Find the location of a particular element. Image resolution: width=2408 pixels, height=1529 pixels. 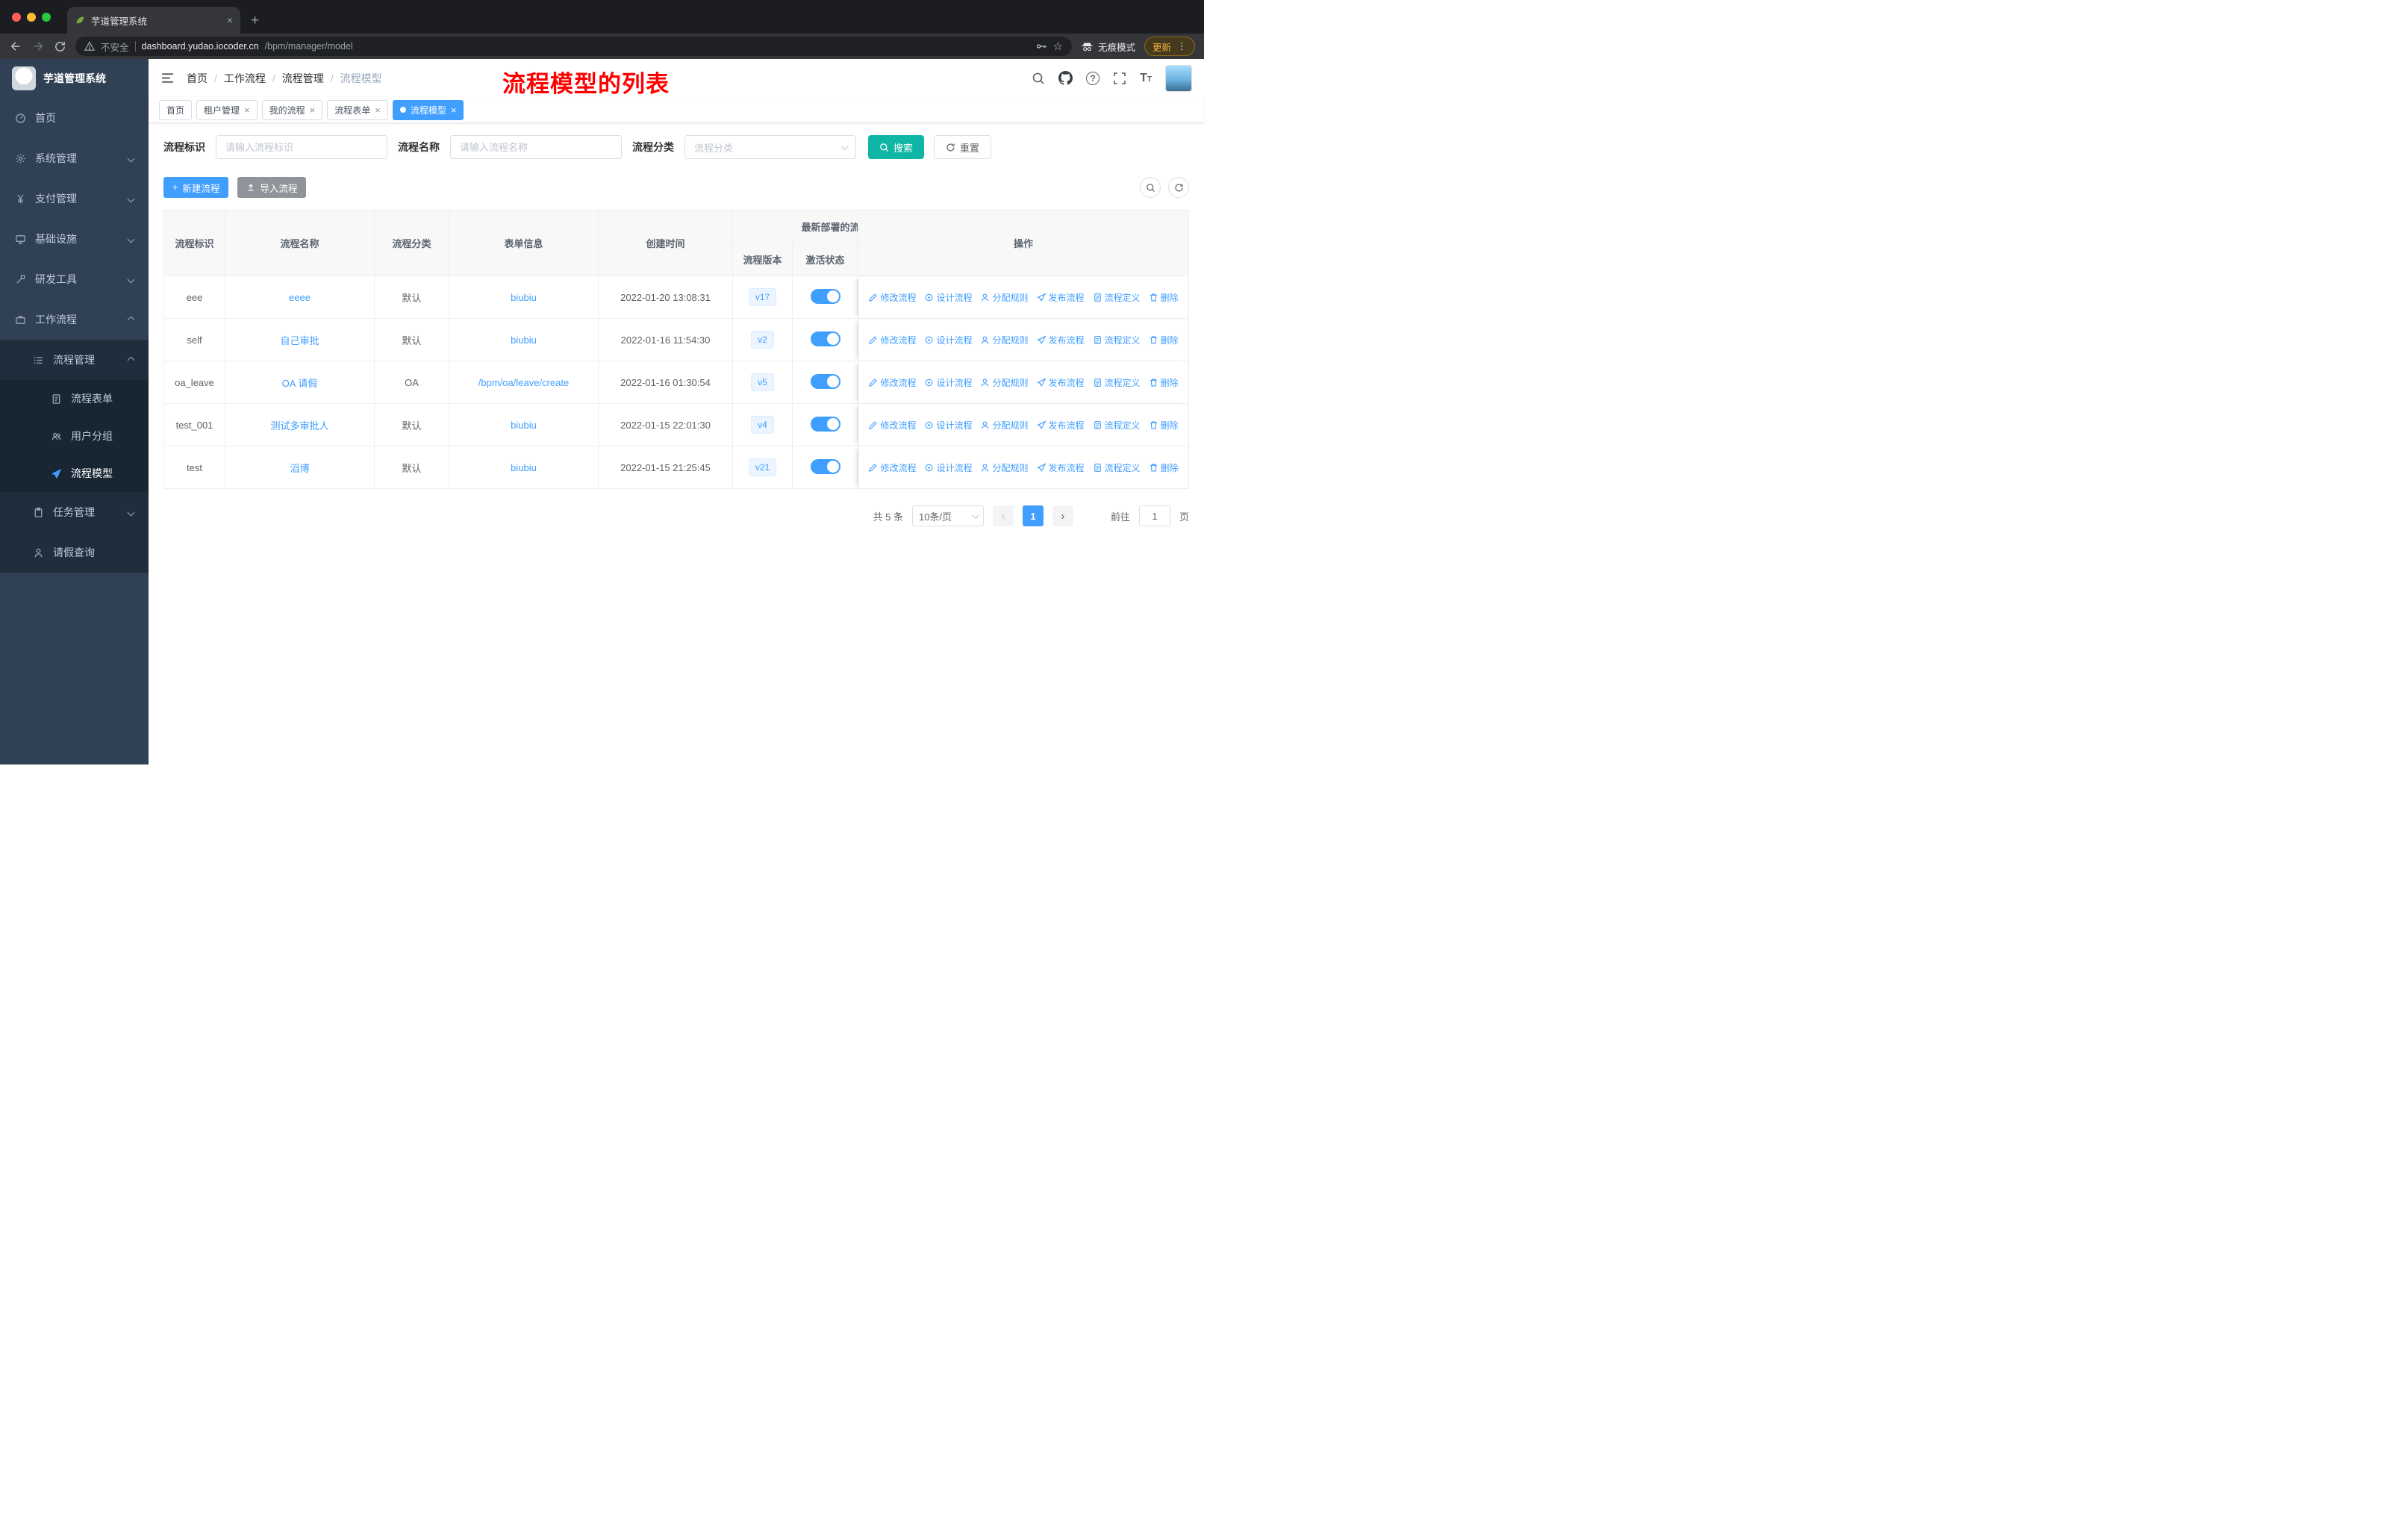

sidebar-item-infrastructure: 基础设施 is located at coordinates (74, 239).